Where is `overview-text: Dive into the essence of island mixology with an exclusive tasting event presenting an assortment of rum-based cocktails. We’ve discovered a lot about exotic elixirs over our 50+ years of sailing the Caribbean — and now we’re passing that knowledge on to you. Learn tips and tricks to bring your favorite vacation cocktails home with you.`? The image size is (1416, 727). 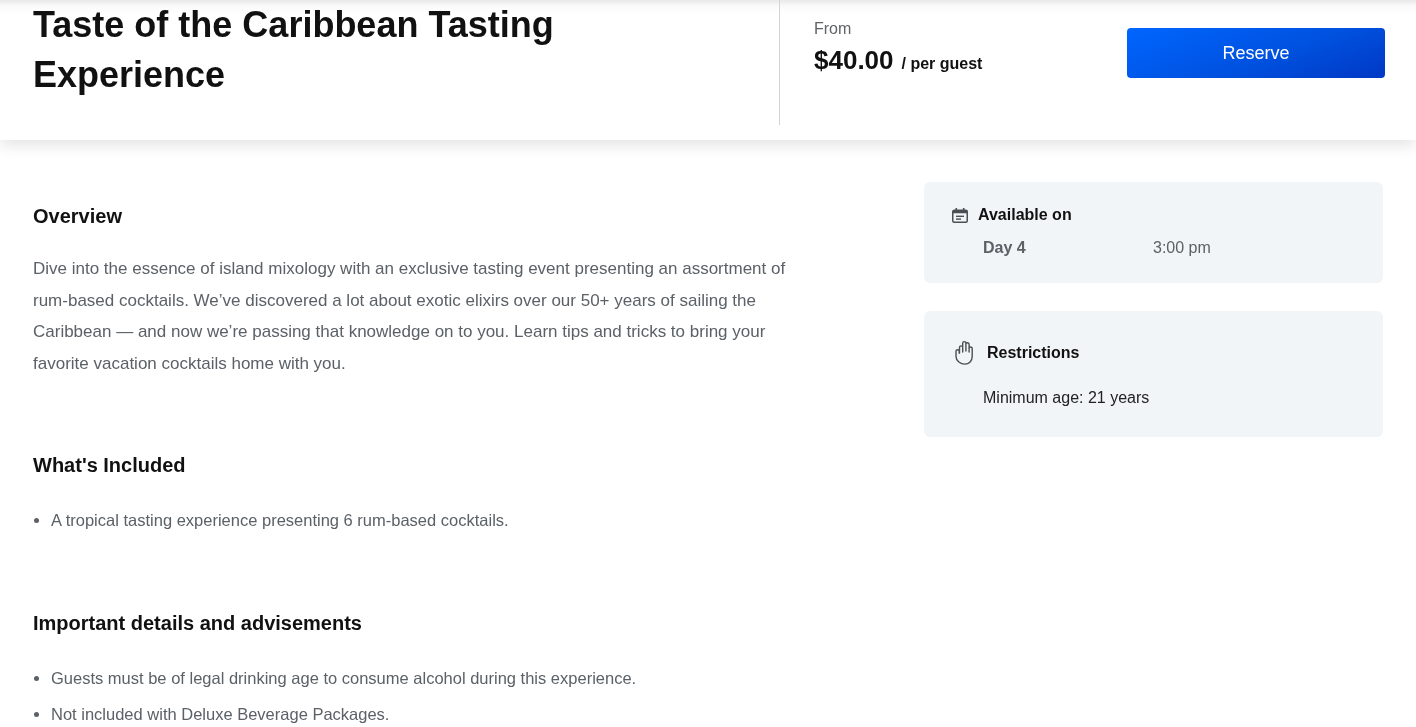 overview-text: Dive into the essence of island mixology with an exclusive tasting event presenting an assortment of rum-based cocktails. We’ve discovered a lot about exotic elixirs over our 50+ years of sailing the Caribbean — and now we’re passing that knowledge on to you. Learn tips and tricks to bring your favorite vacation cocktails home with you. is located at coordinates (410, 316).